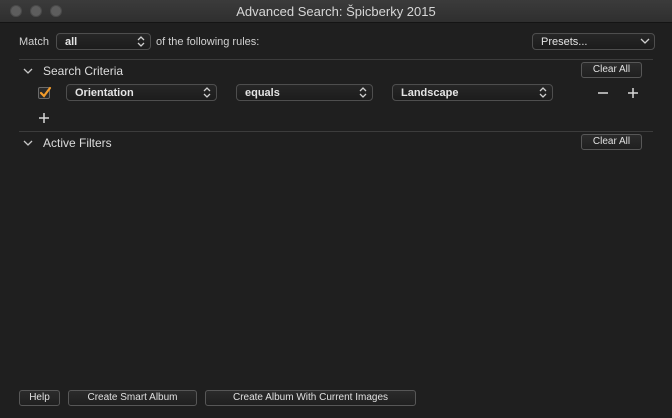 The image size is (672, 418). I want to click on help-button: Help, so click(39, 398).